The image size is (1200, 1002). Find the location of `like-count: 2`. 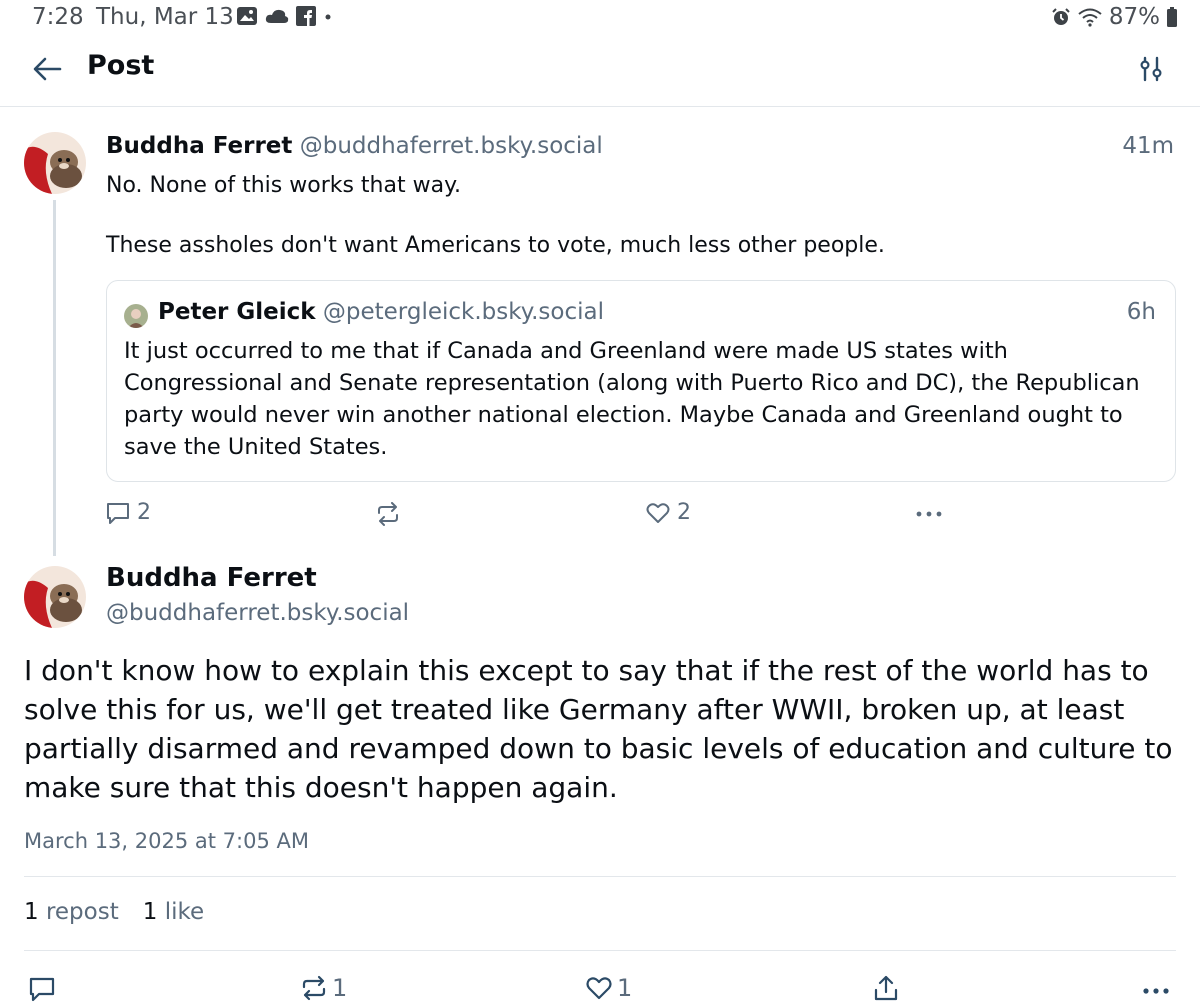

like-count: 2 is located at coordinates (684, 512).